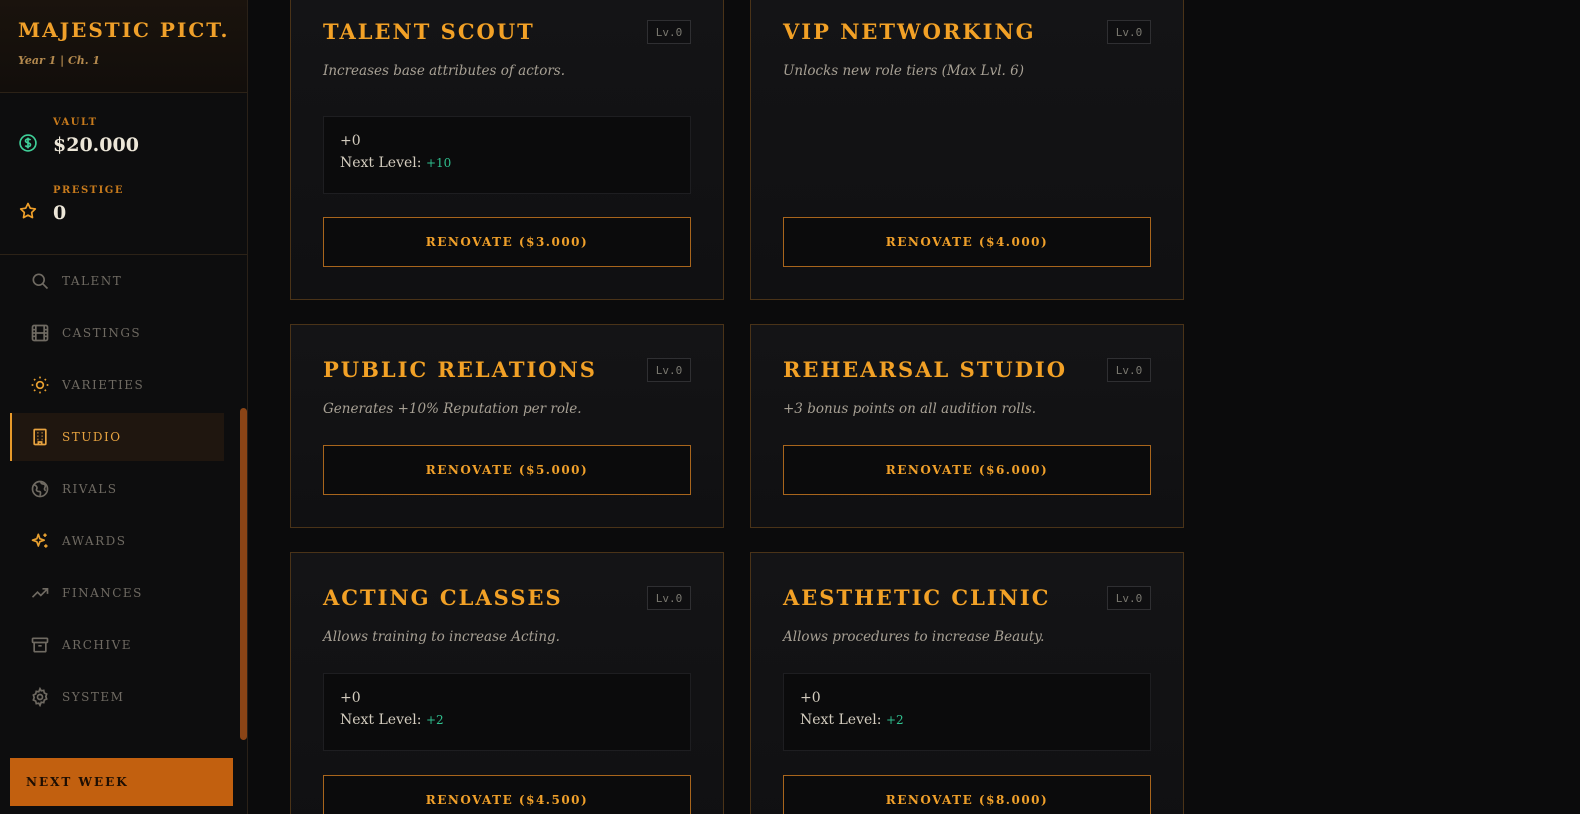  What do you see at coordinates (96, 145) in the screenshot?
I see `vault-value: $20.000` at bounding box center [96, 145].